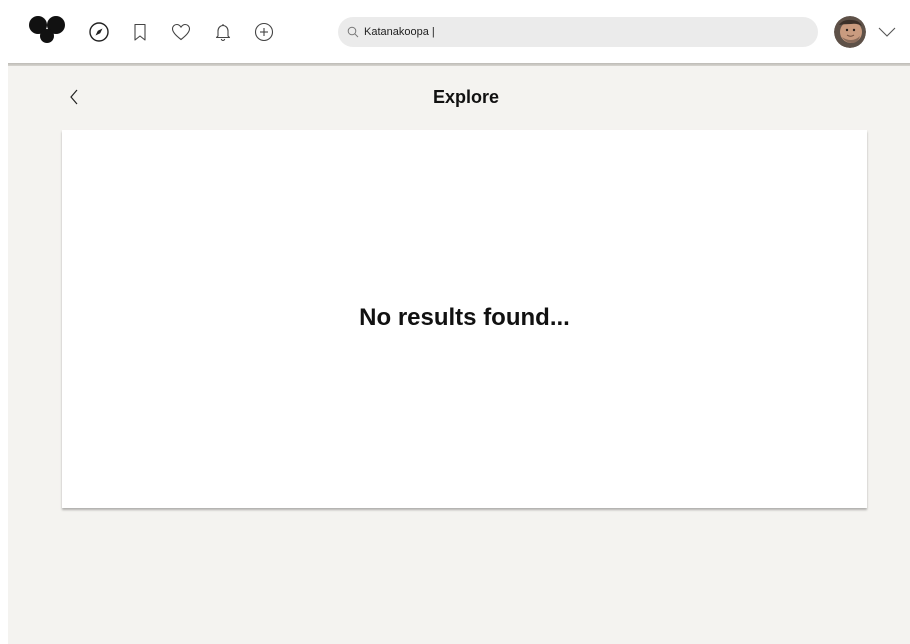 This screenshot has width=910, height=644. I want to click on search-icon, so click(353, 32).